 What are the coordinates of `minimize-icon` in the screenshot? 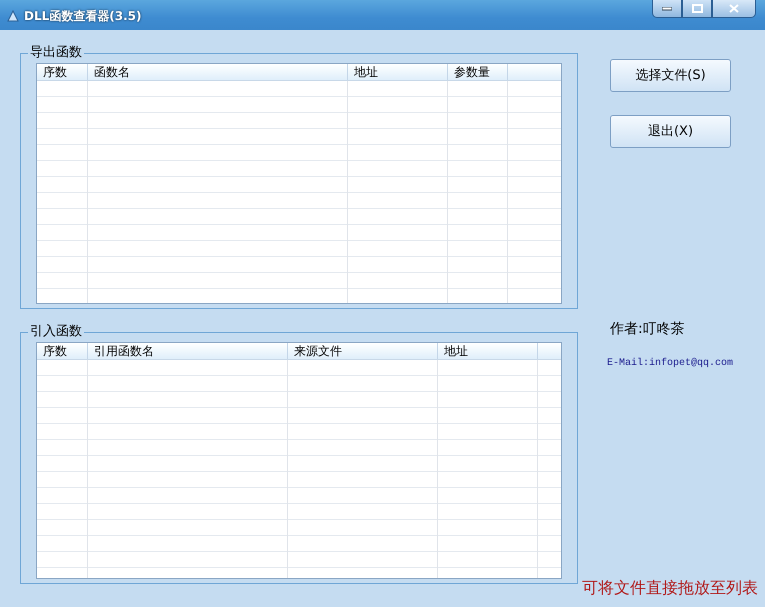 It's located at (667, 8).